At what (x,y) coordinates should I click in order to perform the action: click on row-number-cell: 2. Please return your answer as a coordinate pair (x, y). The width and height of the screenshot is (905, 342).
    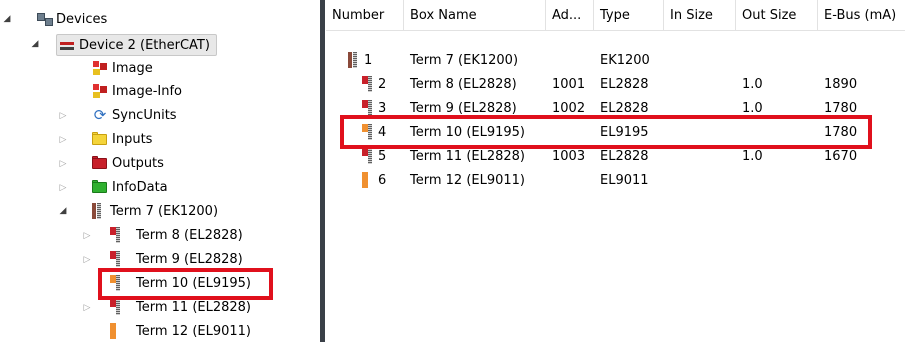
    Looking at the image, I should click on (379, 84).